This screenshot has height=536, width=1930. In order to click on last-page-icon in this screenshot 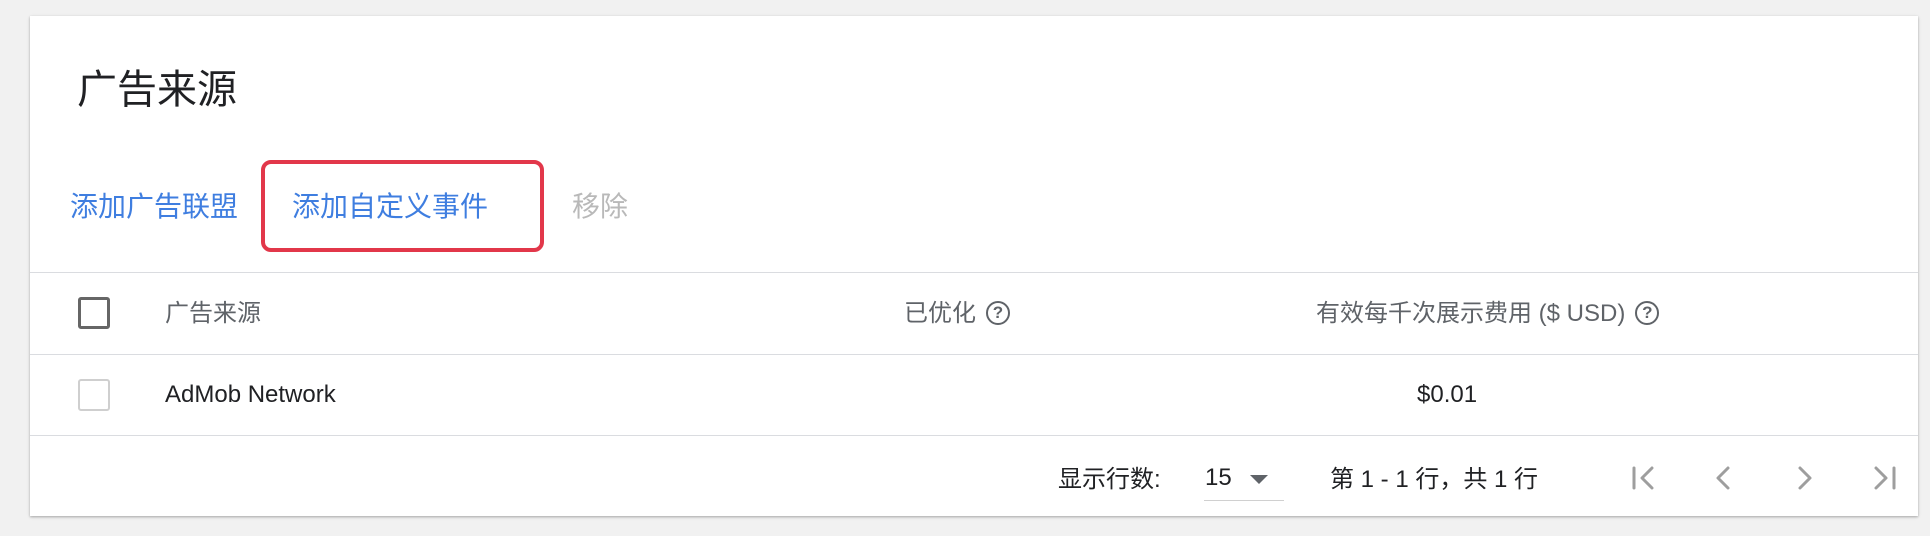, I will do `click(1884, 478)`.